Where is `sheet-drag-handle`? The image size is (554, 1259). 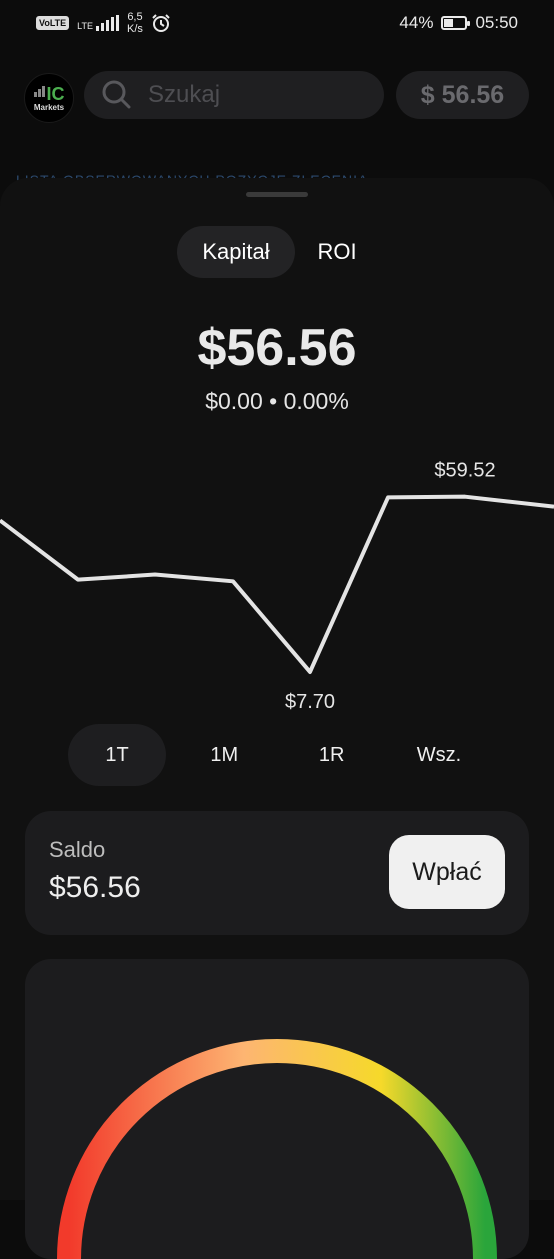 sheet-drag-handle is located at coordinates (277, 194).